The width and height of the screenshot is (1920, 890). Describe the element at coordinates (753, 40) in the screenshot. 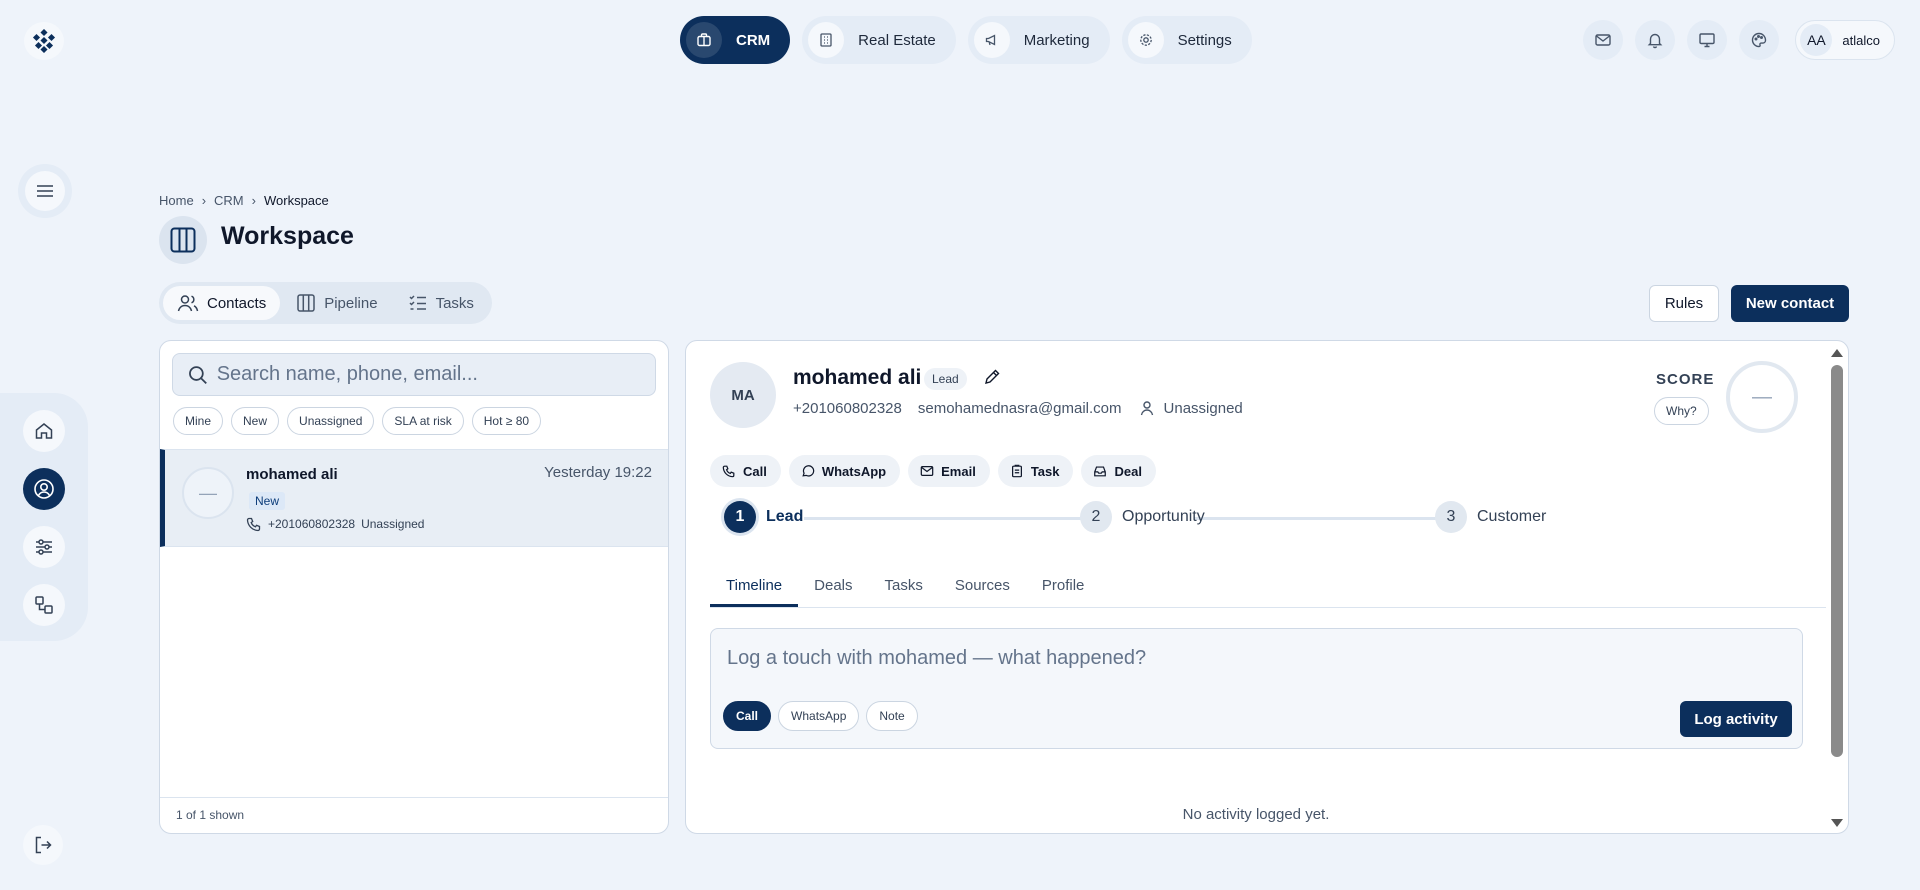

I see `nav-crm-label: CRM` at that location.